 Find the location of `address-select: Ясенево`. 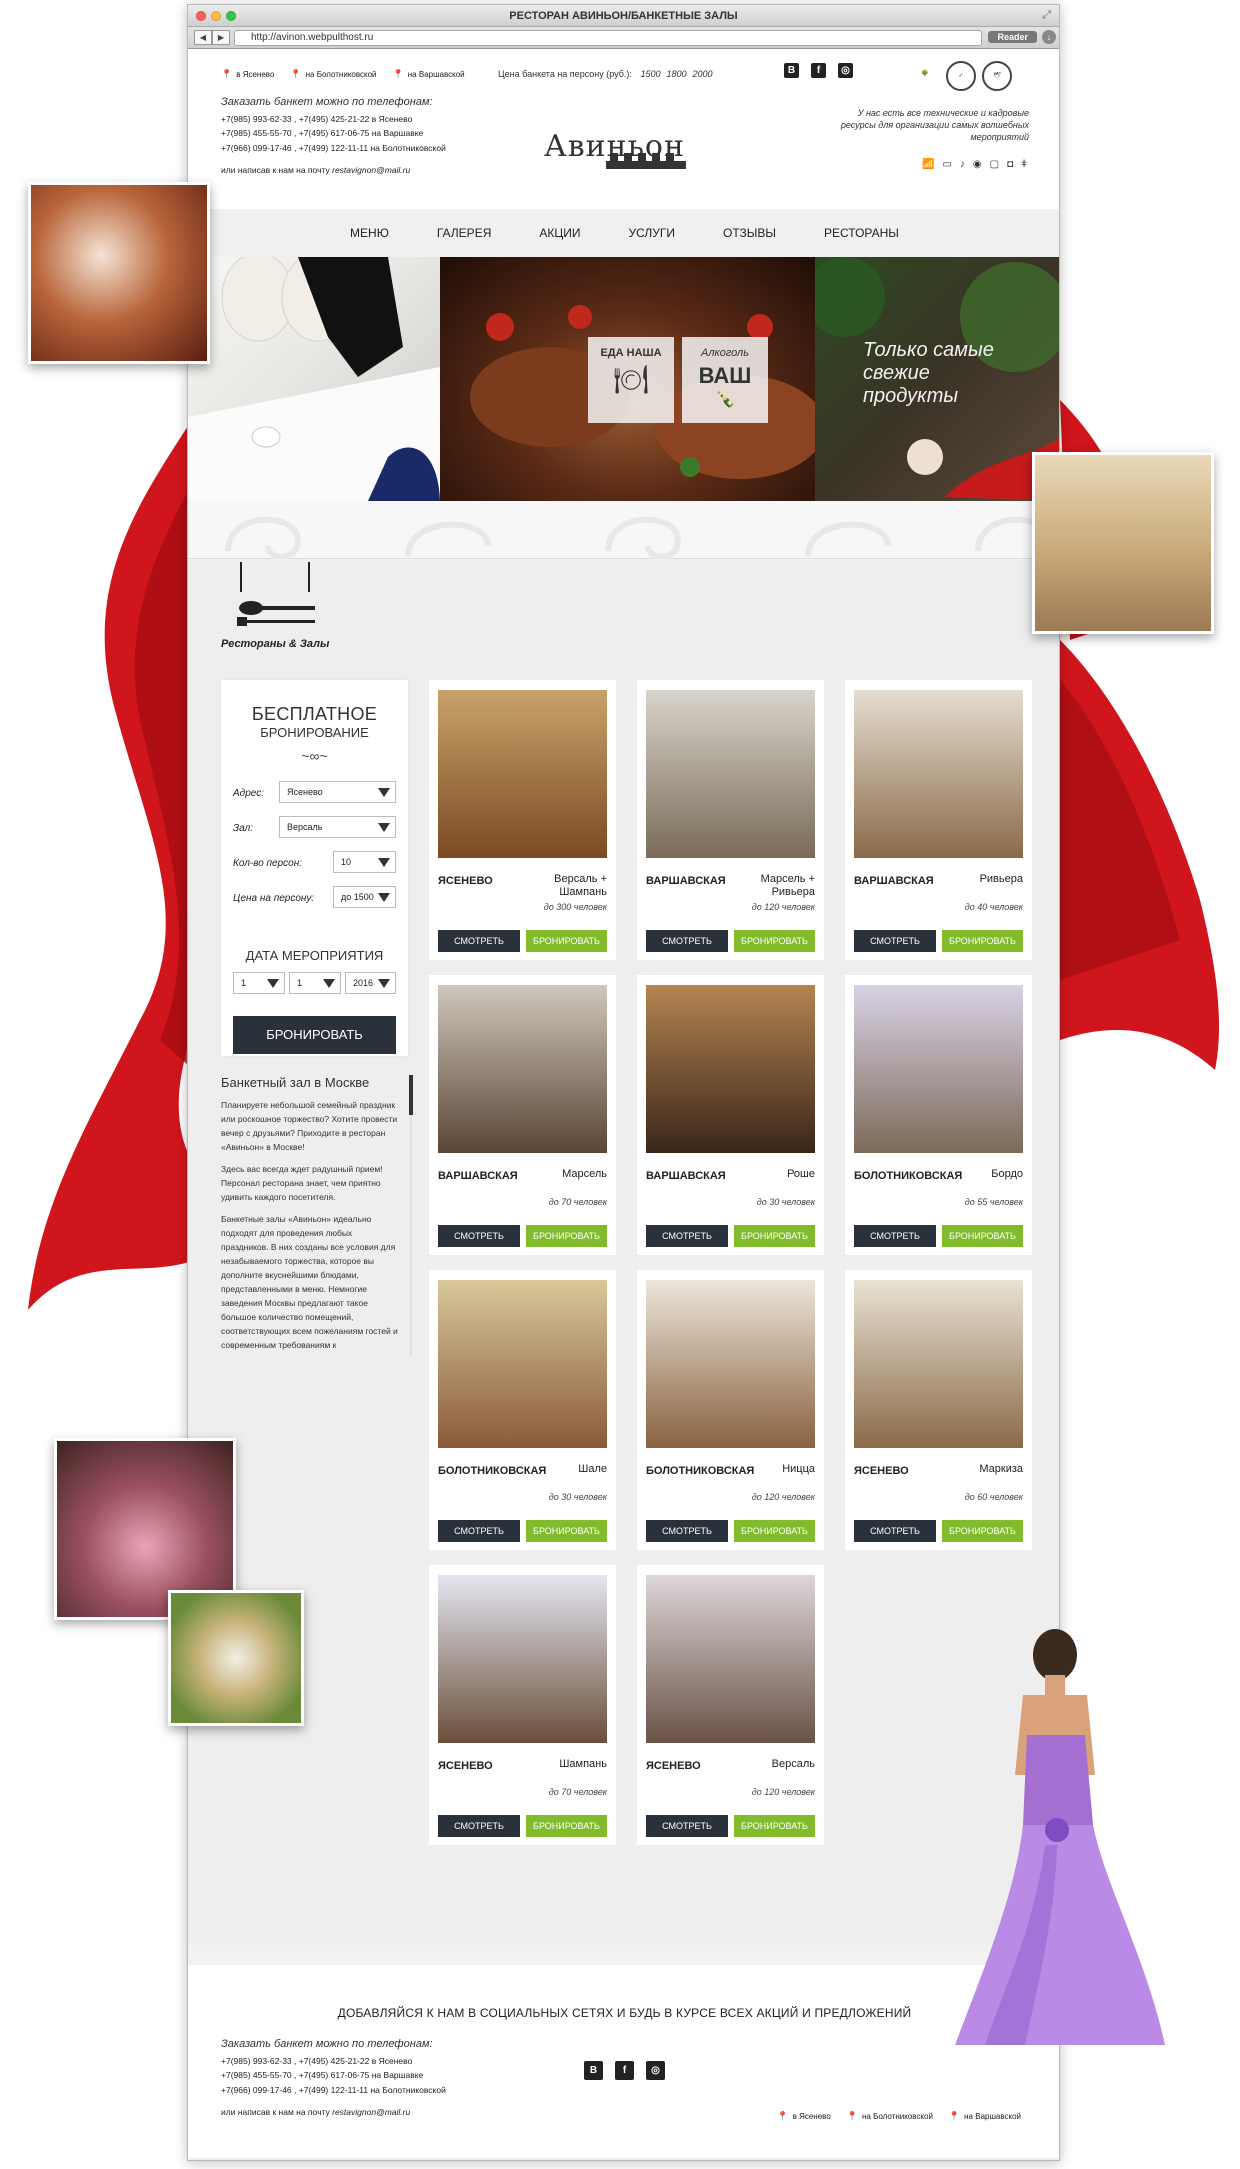

address-select: Ясенево is located at coordinates (337, 792).